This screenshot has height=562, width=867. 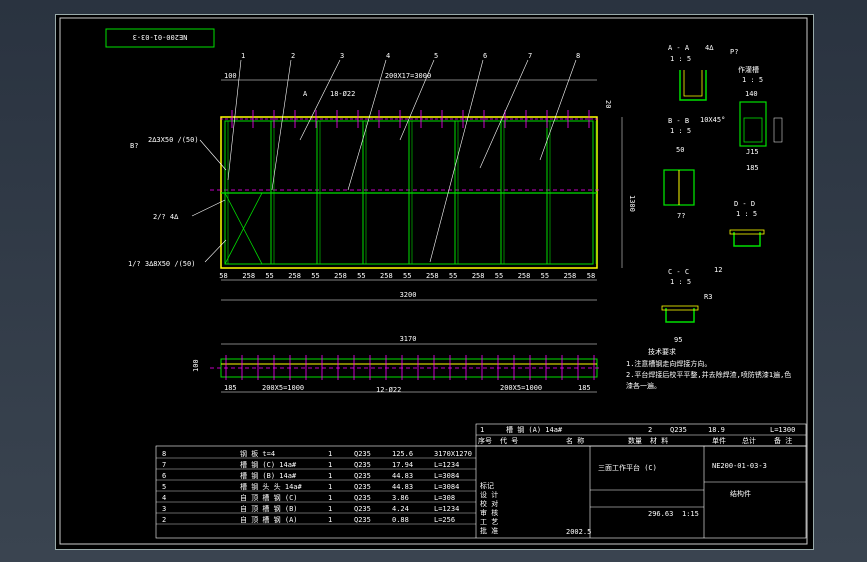 I want to click on aa-ref: P?, so click(x=734, y=52).